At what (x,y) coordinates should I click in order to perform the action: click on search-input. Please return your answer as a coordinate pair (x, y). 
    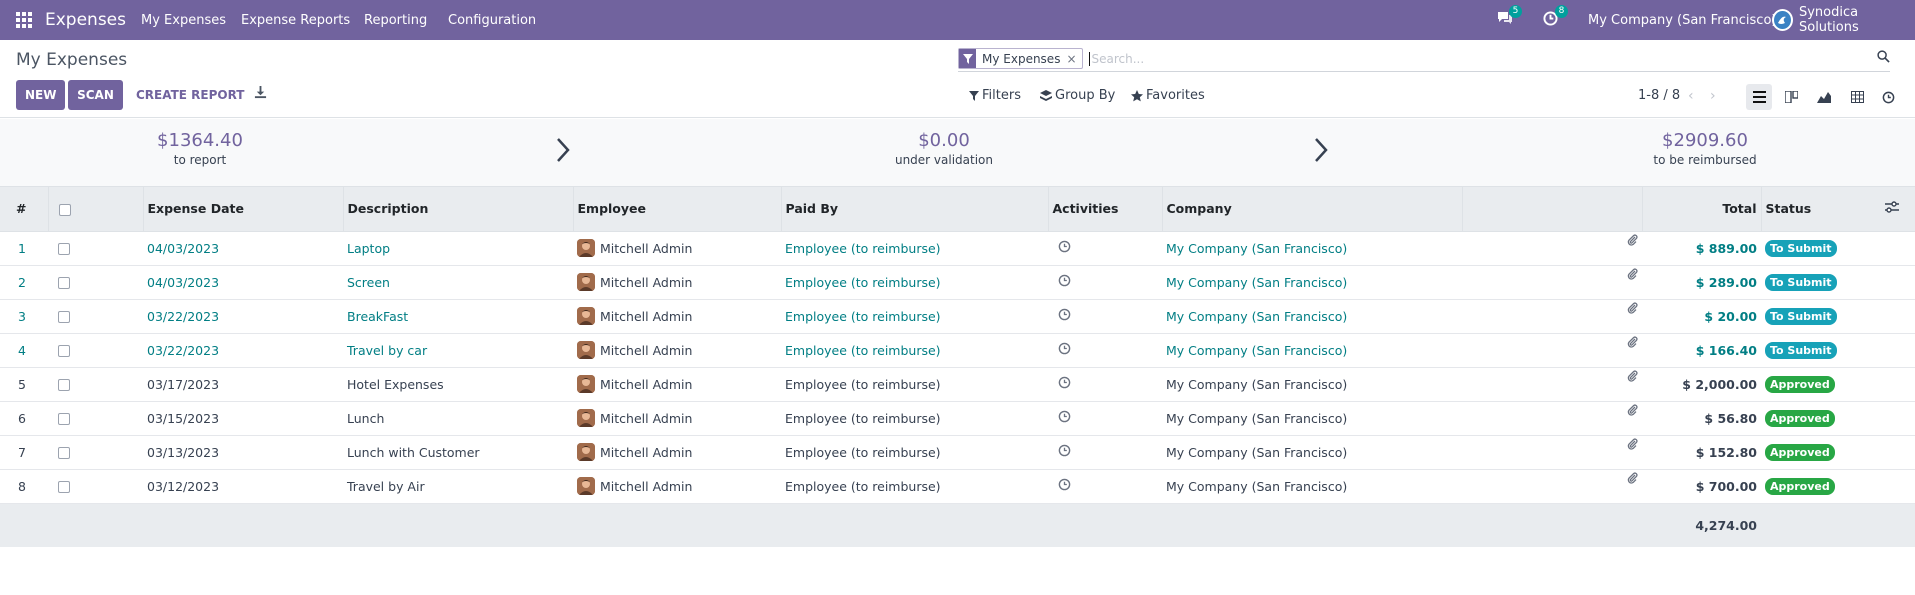
    Looking at the image, I should click on (1478, 58).